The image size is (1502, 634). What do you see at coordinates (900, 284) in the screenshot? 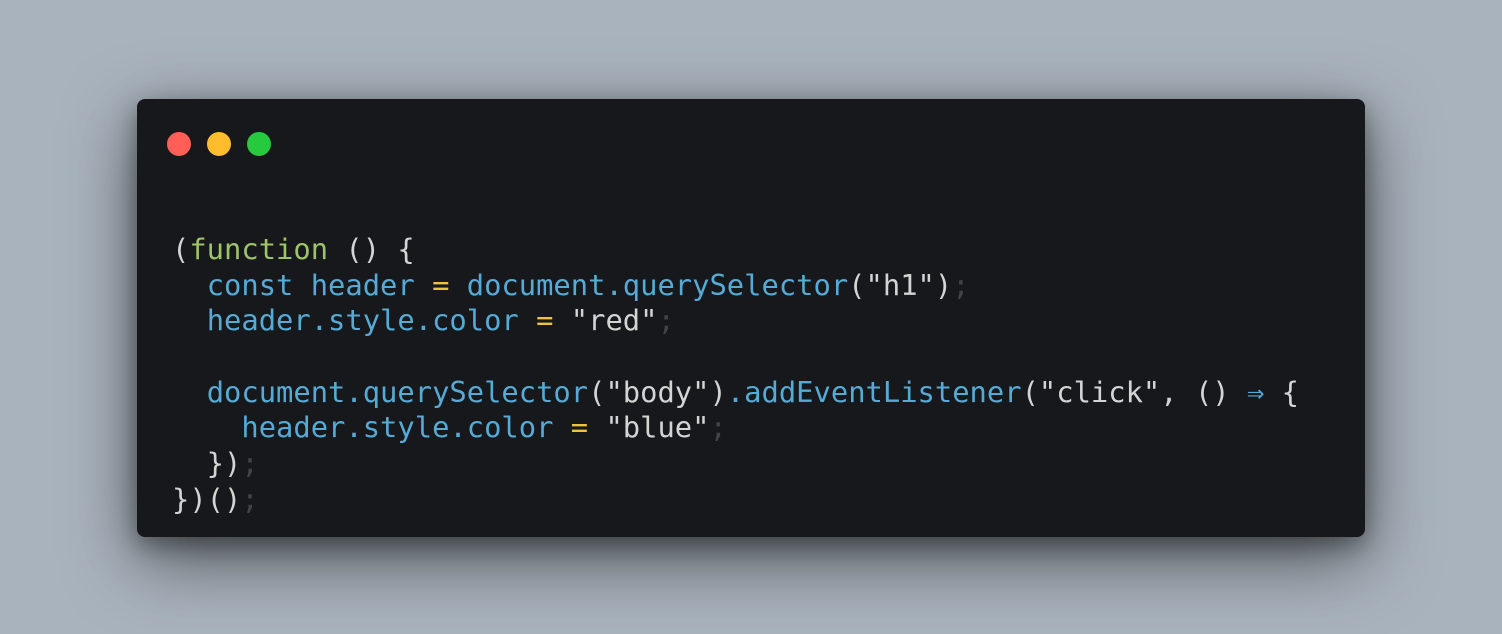
I see `code-token: "h1"` at bounding box center [900, 284].